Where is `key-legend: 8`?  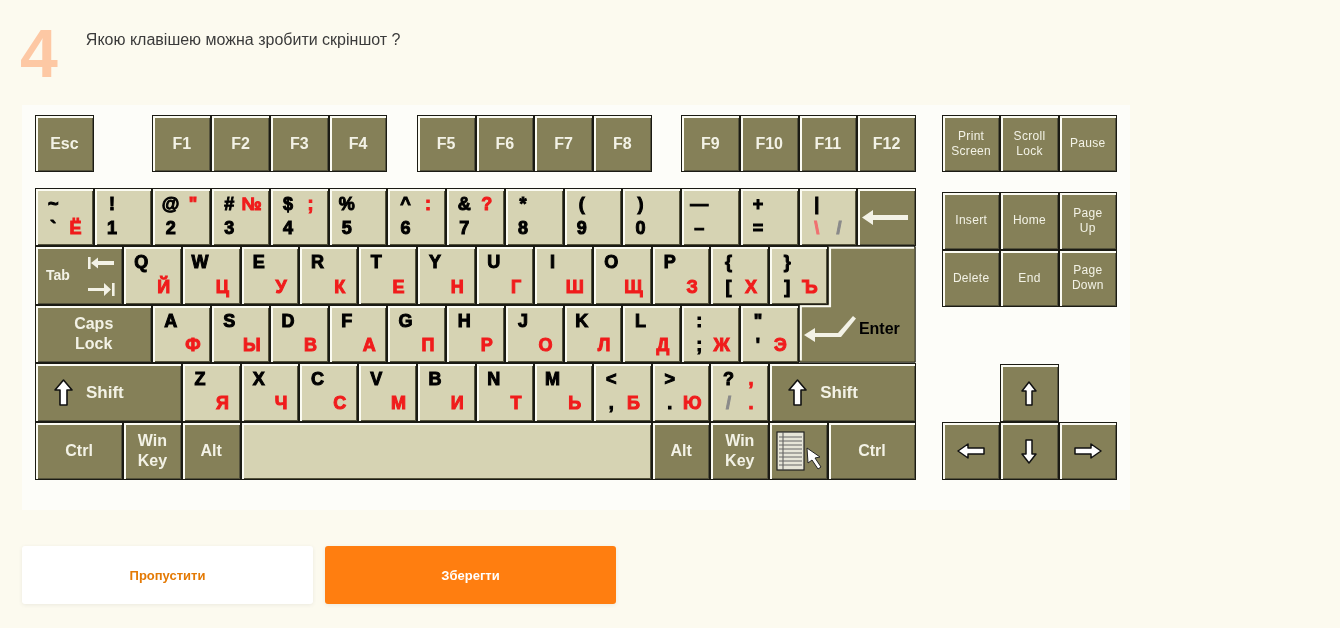
key-legend: 8 is located at coordinates (523, 228).